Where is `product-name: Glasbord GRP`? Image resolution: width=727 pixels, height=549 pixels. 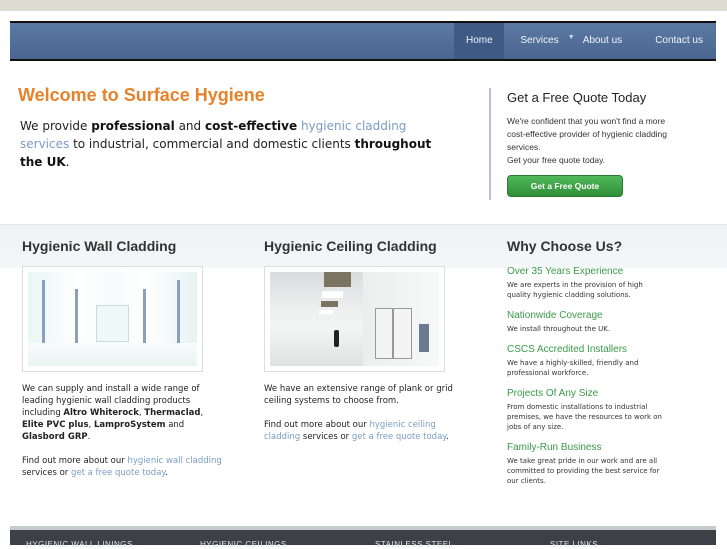 product-name: Glasbord GRP is located at coordinates (55, 437).